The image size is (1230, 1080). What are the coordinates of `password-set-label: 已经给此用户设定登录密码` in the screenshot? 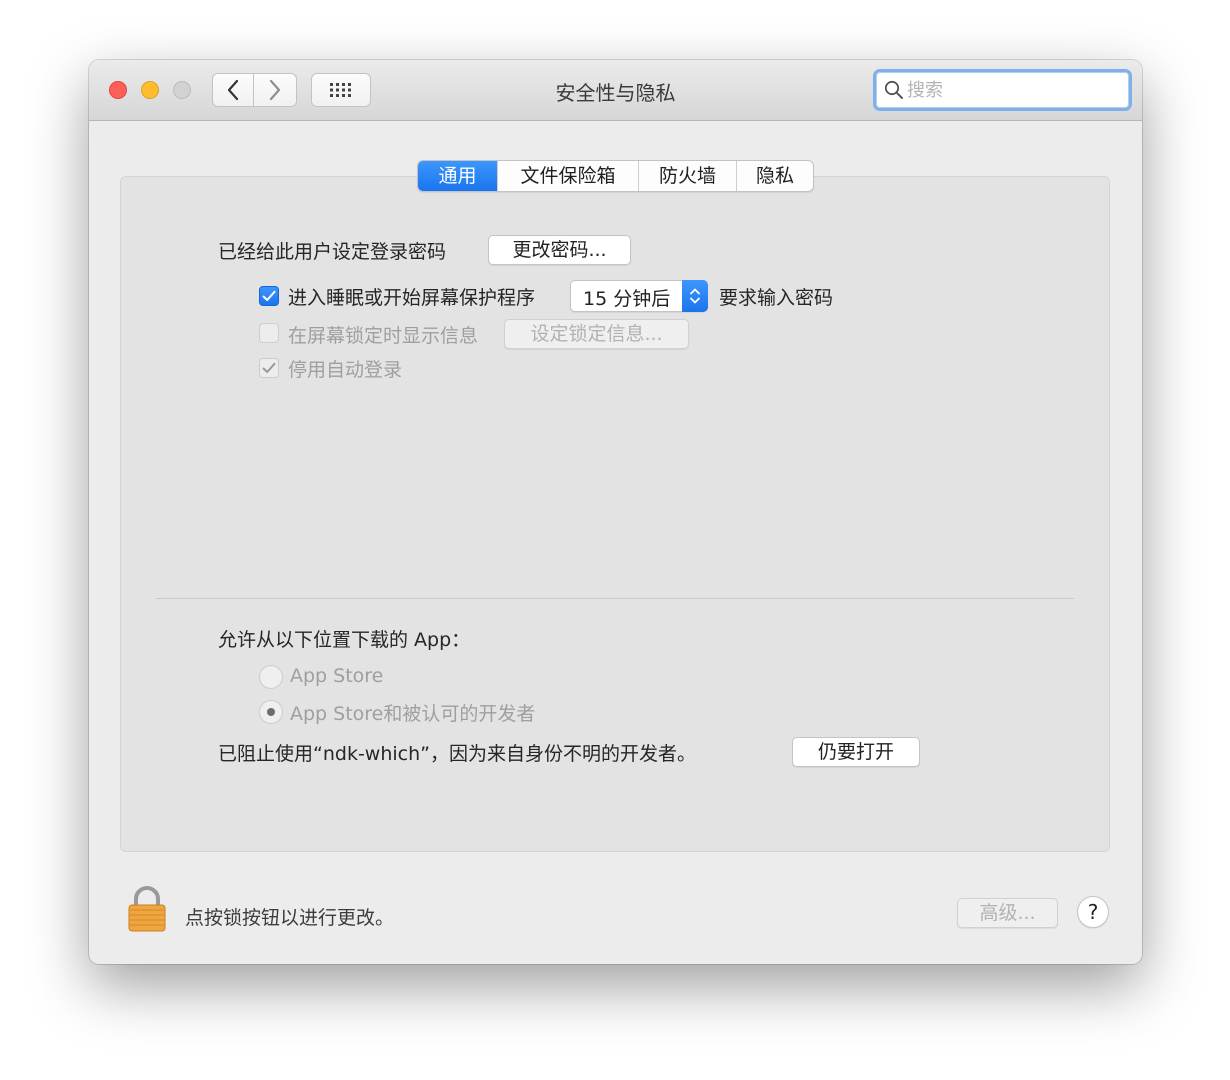 It's located at (332, 252).